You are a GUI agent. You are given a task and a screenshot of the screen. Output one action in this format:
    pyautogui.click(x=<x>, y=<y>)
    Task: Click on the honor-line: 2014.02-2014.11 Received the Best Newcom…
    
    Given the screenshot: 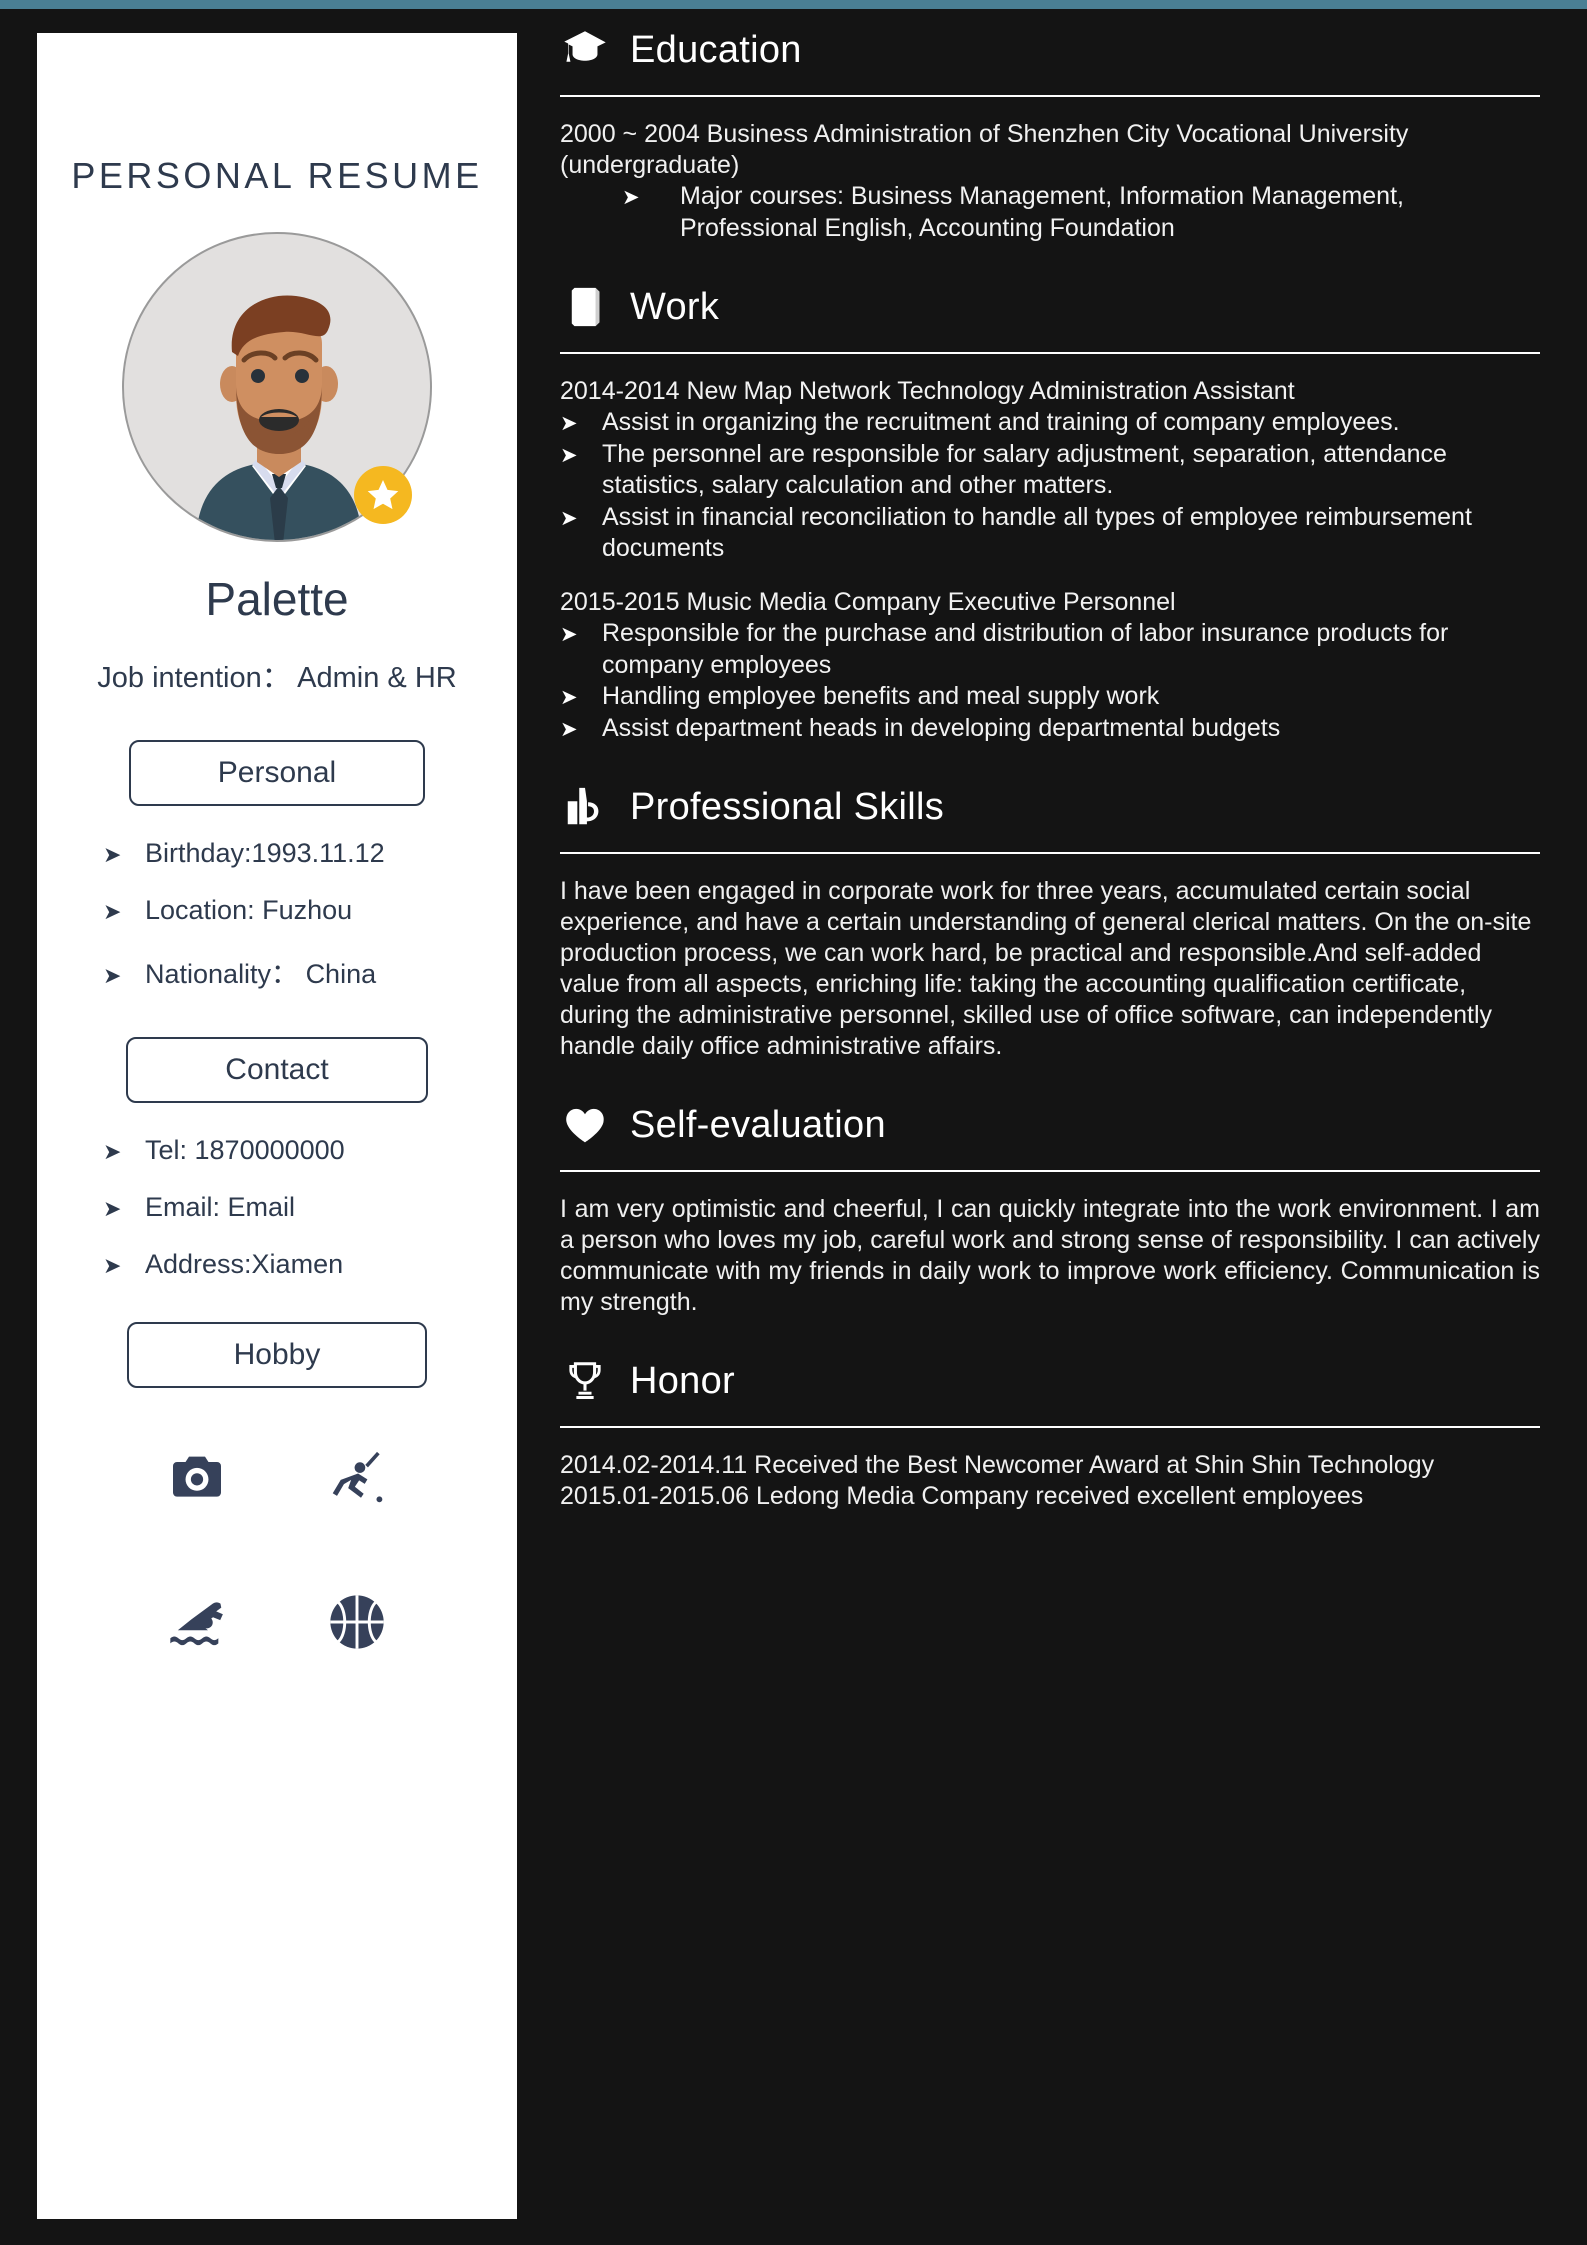 What is the action you would take?
    pyautogui.click(x=997, y=1465)
    